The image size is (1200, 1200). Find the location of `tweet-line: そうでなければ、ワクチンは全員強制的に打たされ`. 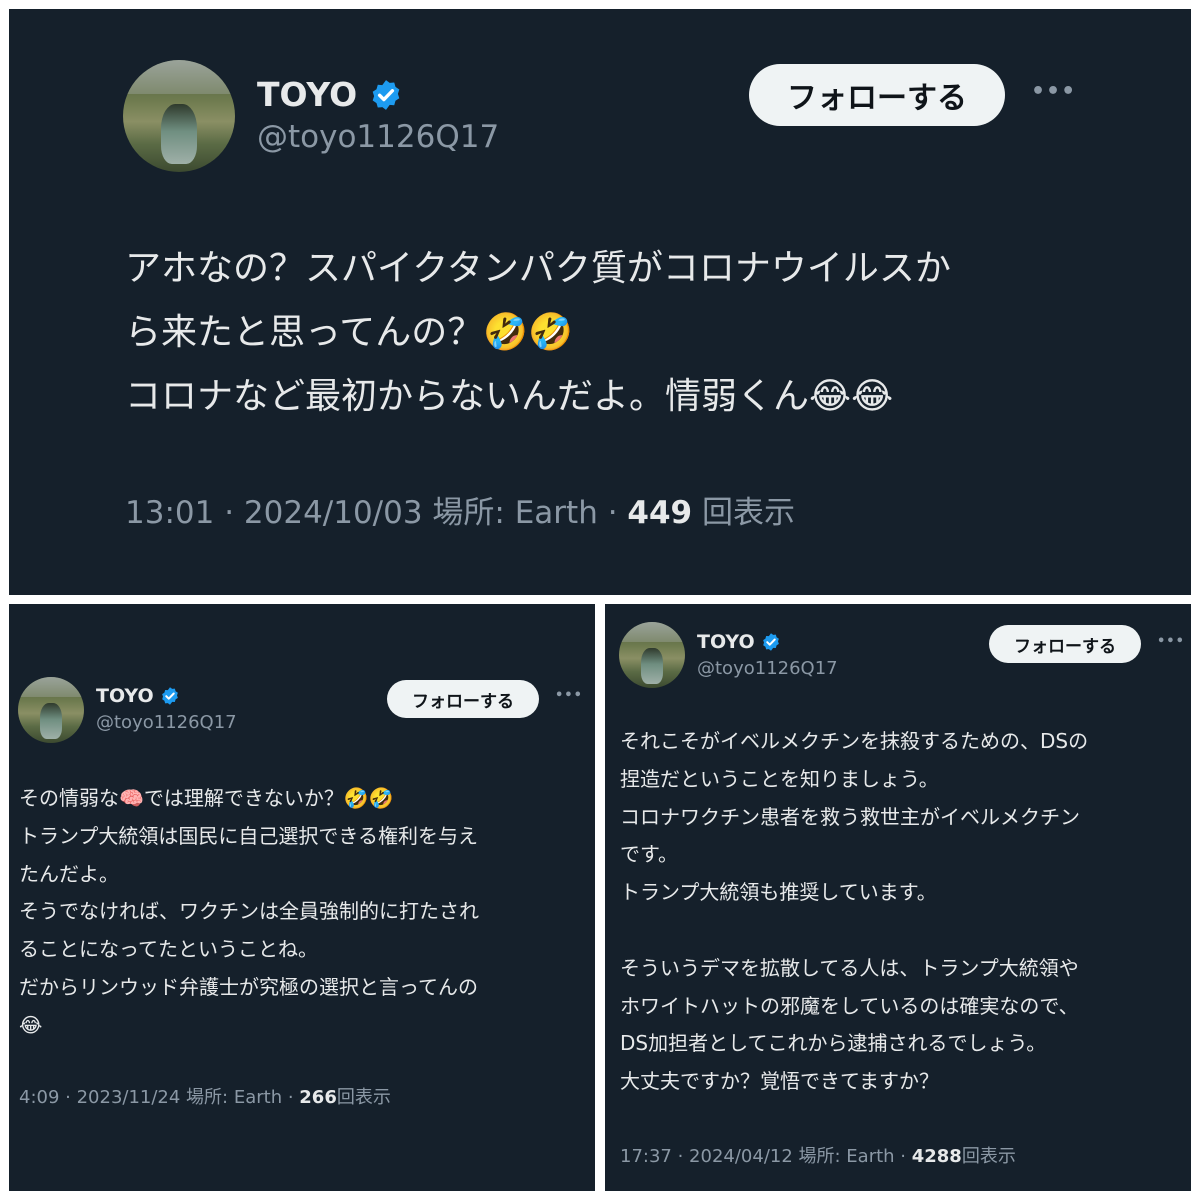

tweet-line: そうでなければ、ワクチンは全員強制的に打たされ is located at coordinates (249, 911).